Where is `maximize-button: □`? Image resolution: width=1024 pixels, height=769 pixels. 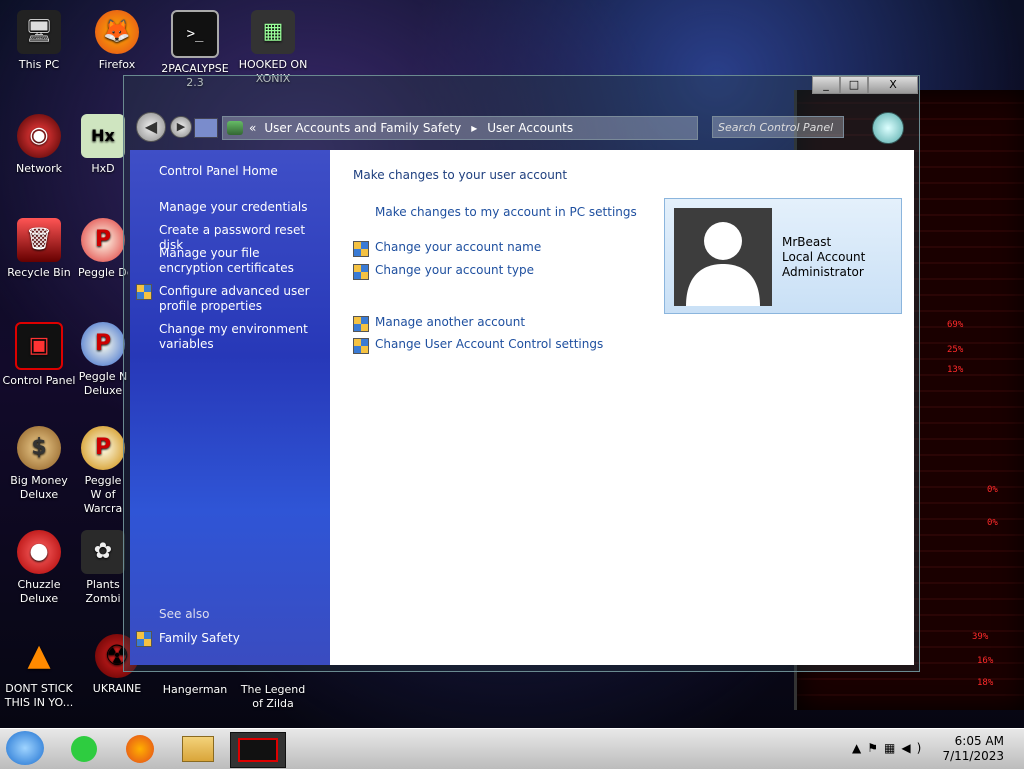 maximize-button: □ is located at coordinates (854, 85).